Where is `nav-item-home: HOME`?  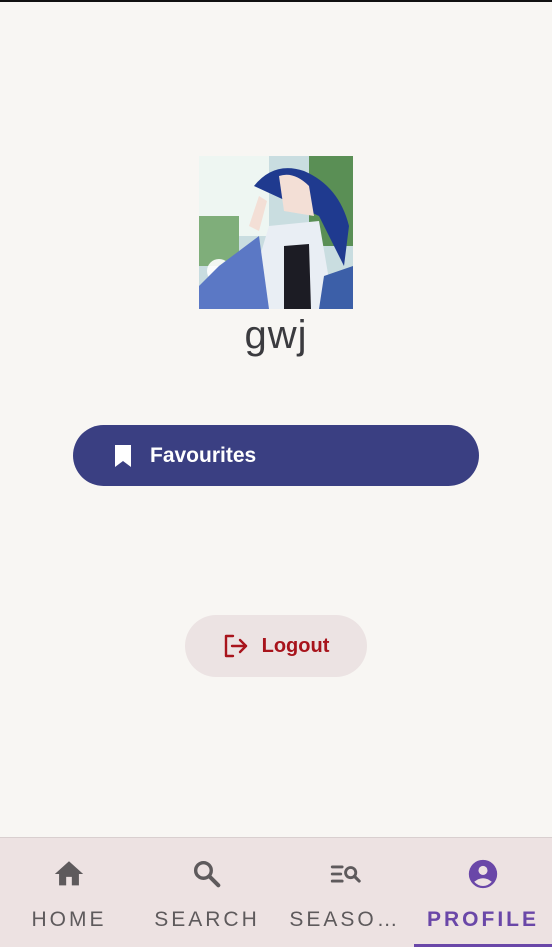 nav-item-home: HOME is located at coordinates (69, 892).